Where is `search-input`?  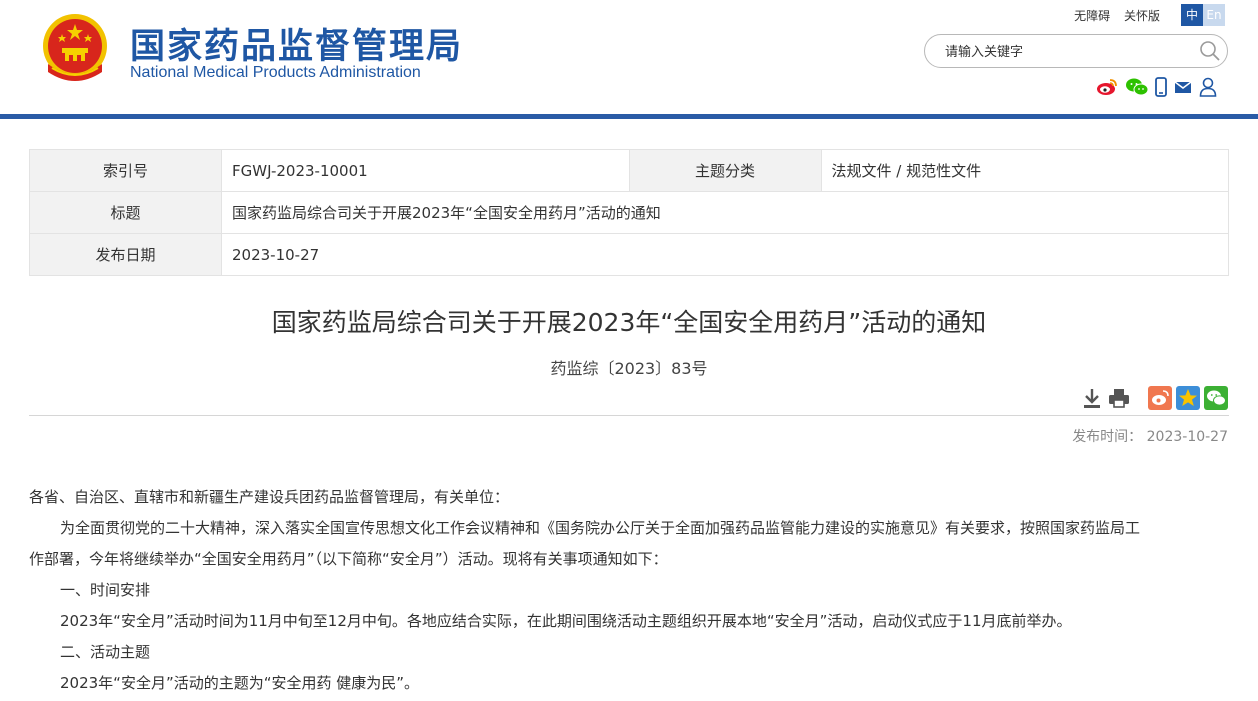 search-input is located at coordinates (1065, 52).